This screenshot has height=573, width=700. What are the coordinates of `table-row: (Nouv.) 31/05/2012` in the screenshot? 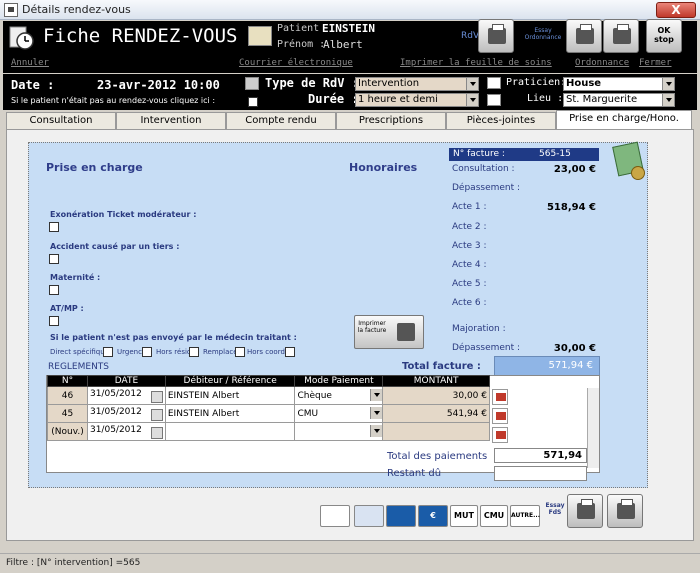 It's located at (268, 431).